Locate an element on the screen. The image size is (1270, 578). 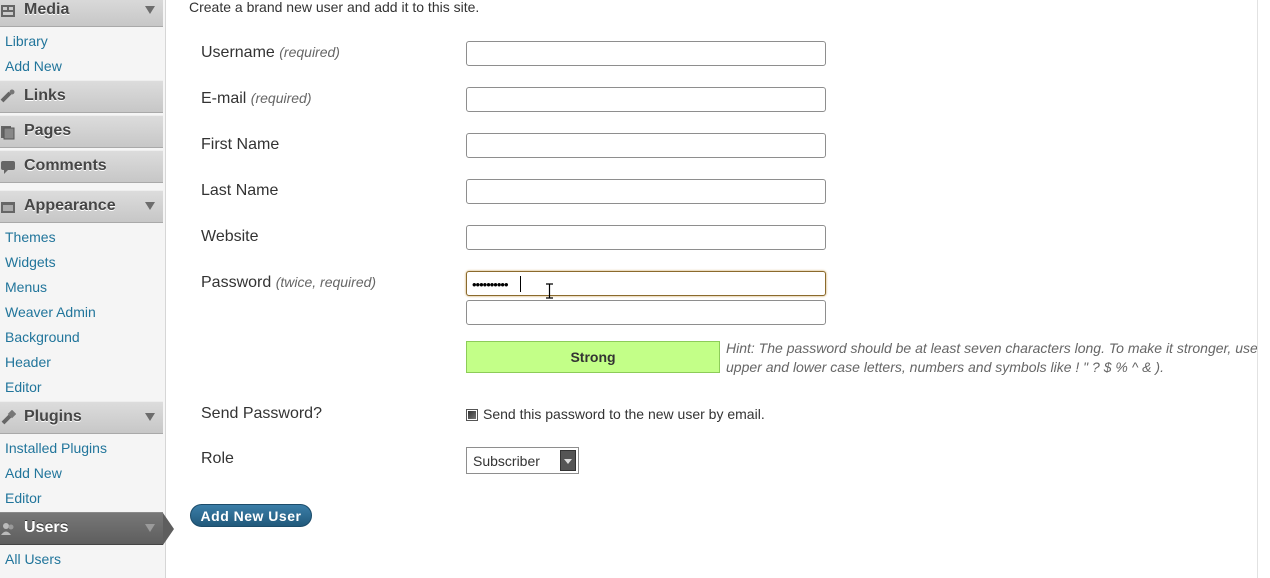
first-name-input is located at coordinates (646, 145).